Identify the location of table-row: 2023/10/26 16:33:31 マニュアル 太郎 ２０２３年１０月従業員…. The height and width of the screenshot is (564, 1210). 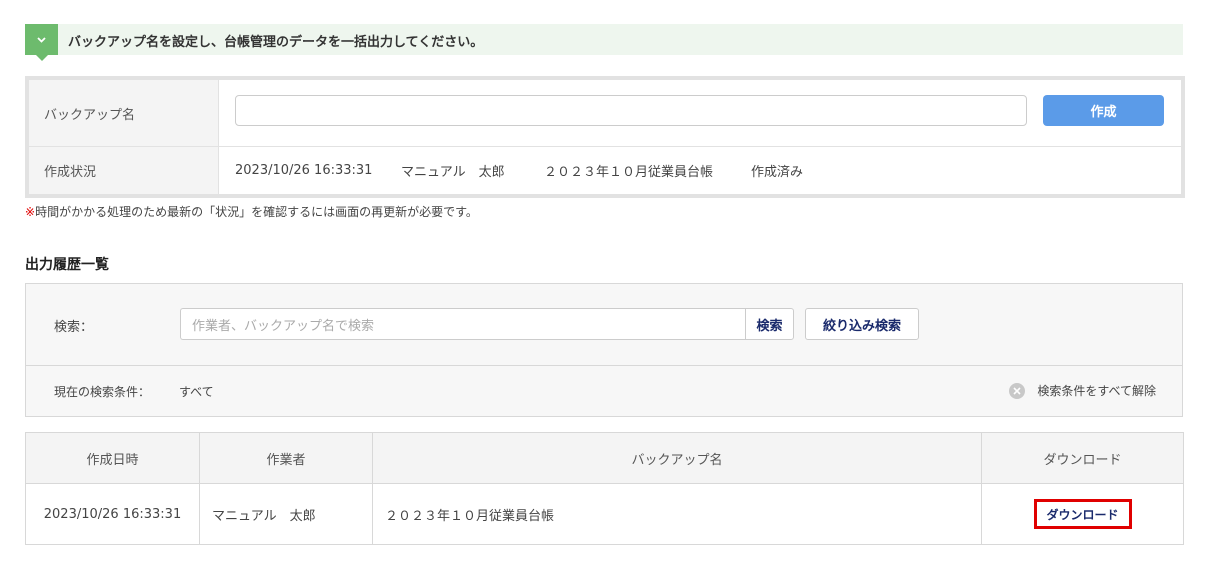
(604, 514).